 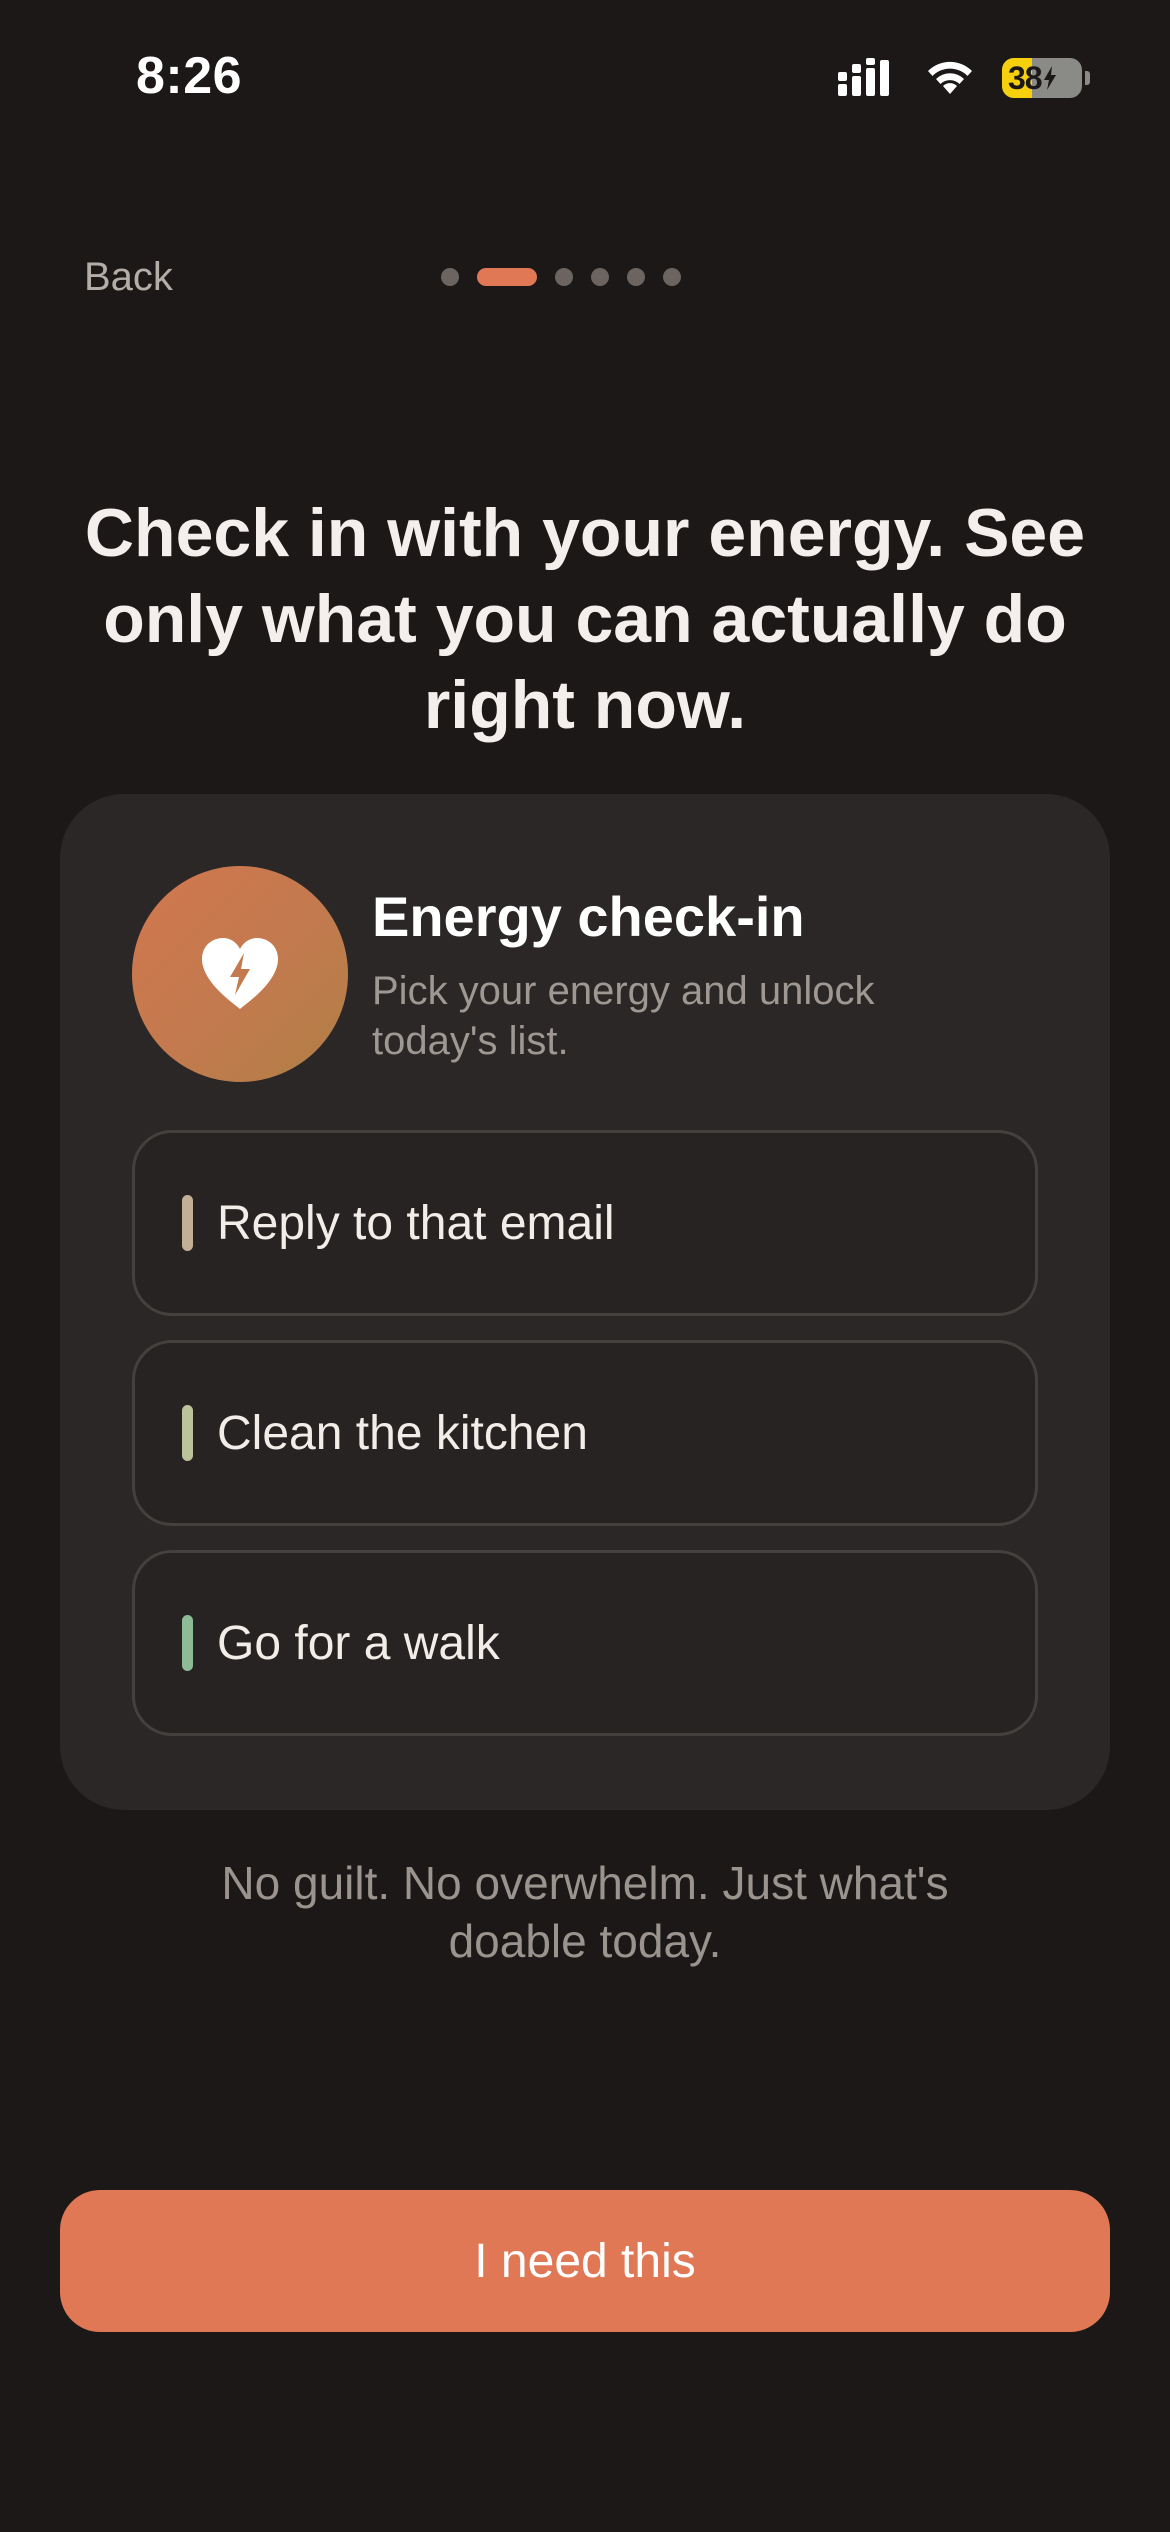 What do you see at coordinates (863, 77) in the screenshot?
I see `signal-icon` at bounding box center [863, 77].